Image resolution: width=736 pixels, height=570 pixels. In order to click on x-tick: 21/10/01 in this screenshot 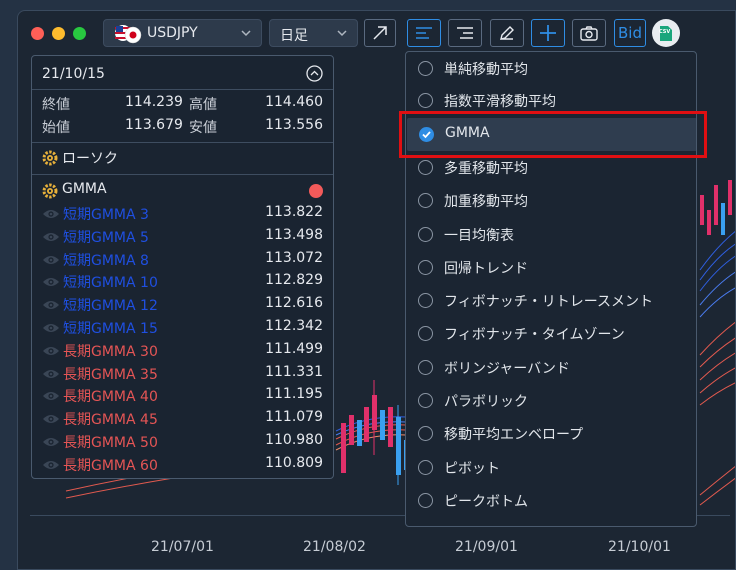, I will do `click(639, 547)`.